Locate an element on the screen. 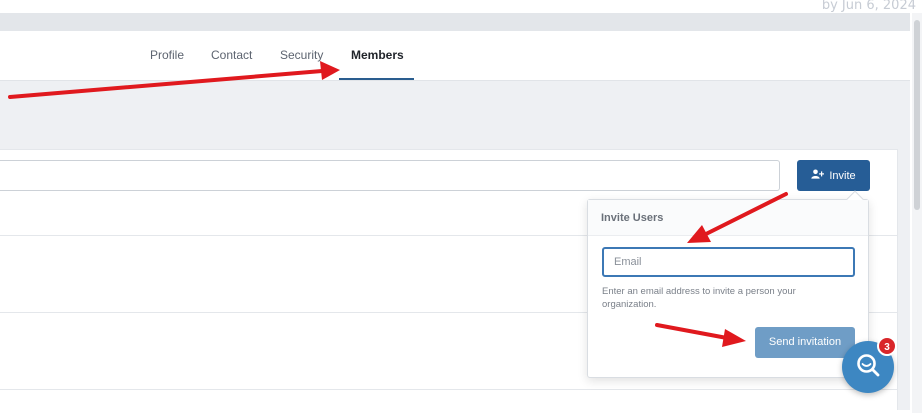 This screenshot has height=413, width=922. tab-members: Members is located at coordinates (377, 56).